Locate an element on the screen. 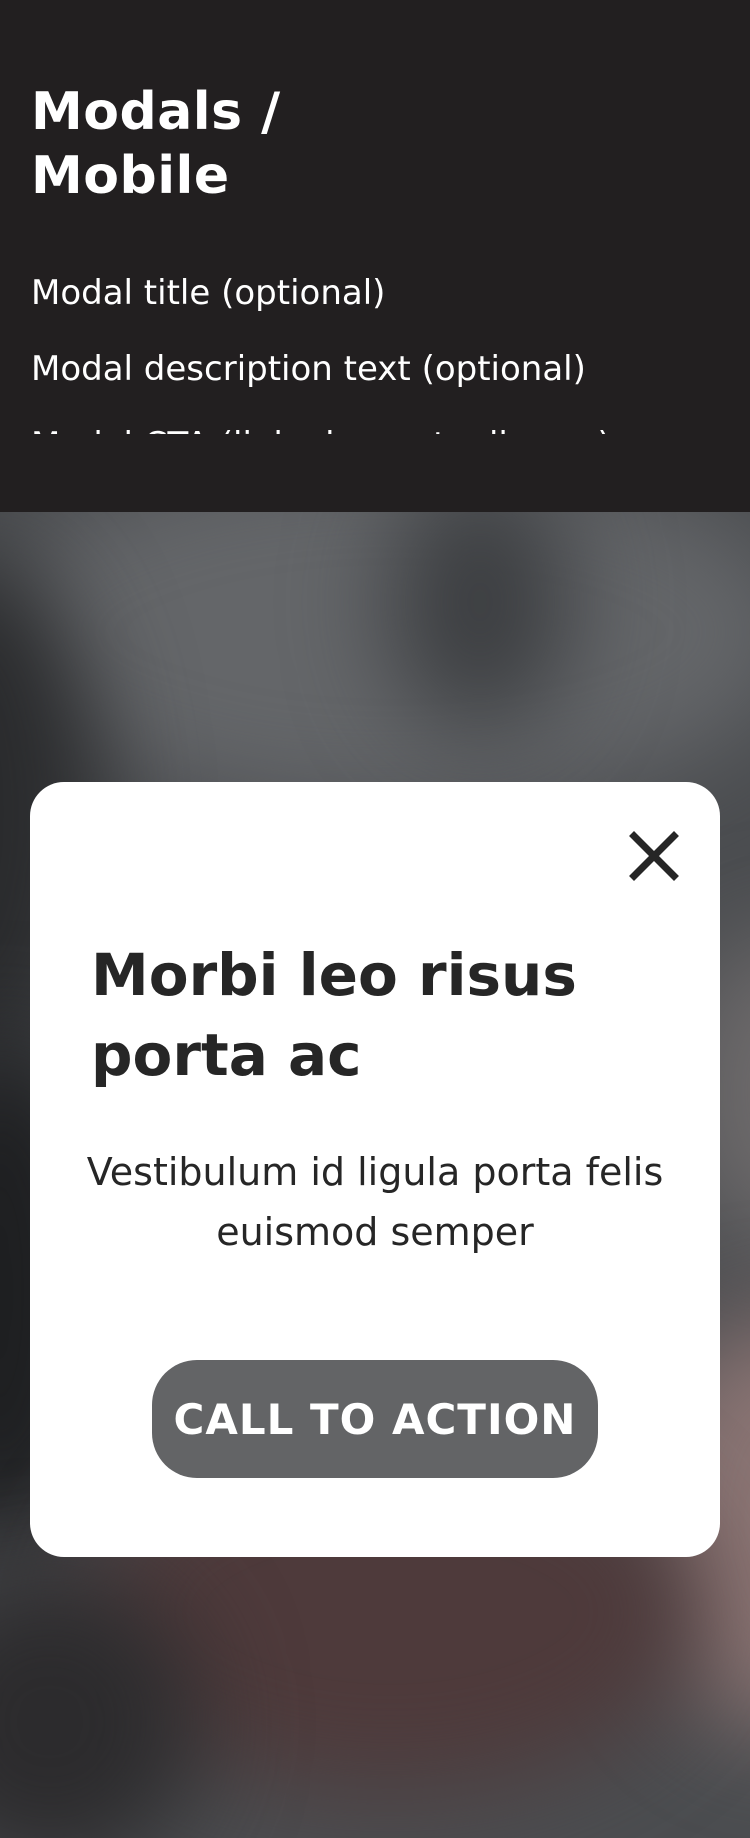 This screenshot has width=750, height=1838. cta-button: CALL TO ACTION is located at coordinates (375, 1419).